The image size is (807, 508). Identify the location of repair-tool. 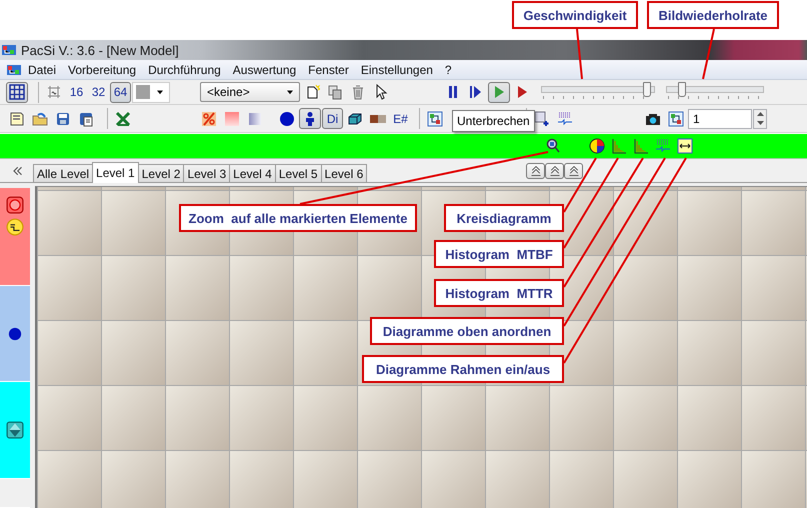
(15, 227).